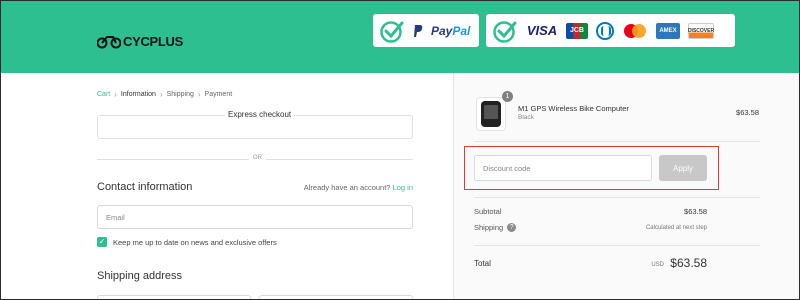  What do you see at coordinates (512, 227) in the screenshot?
I see `question-mark-icon: ?` at bounding box center [512, 227].